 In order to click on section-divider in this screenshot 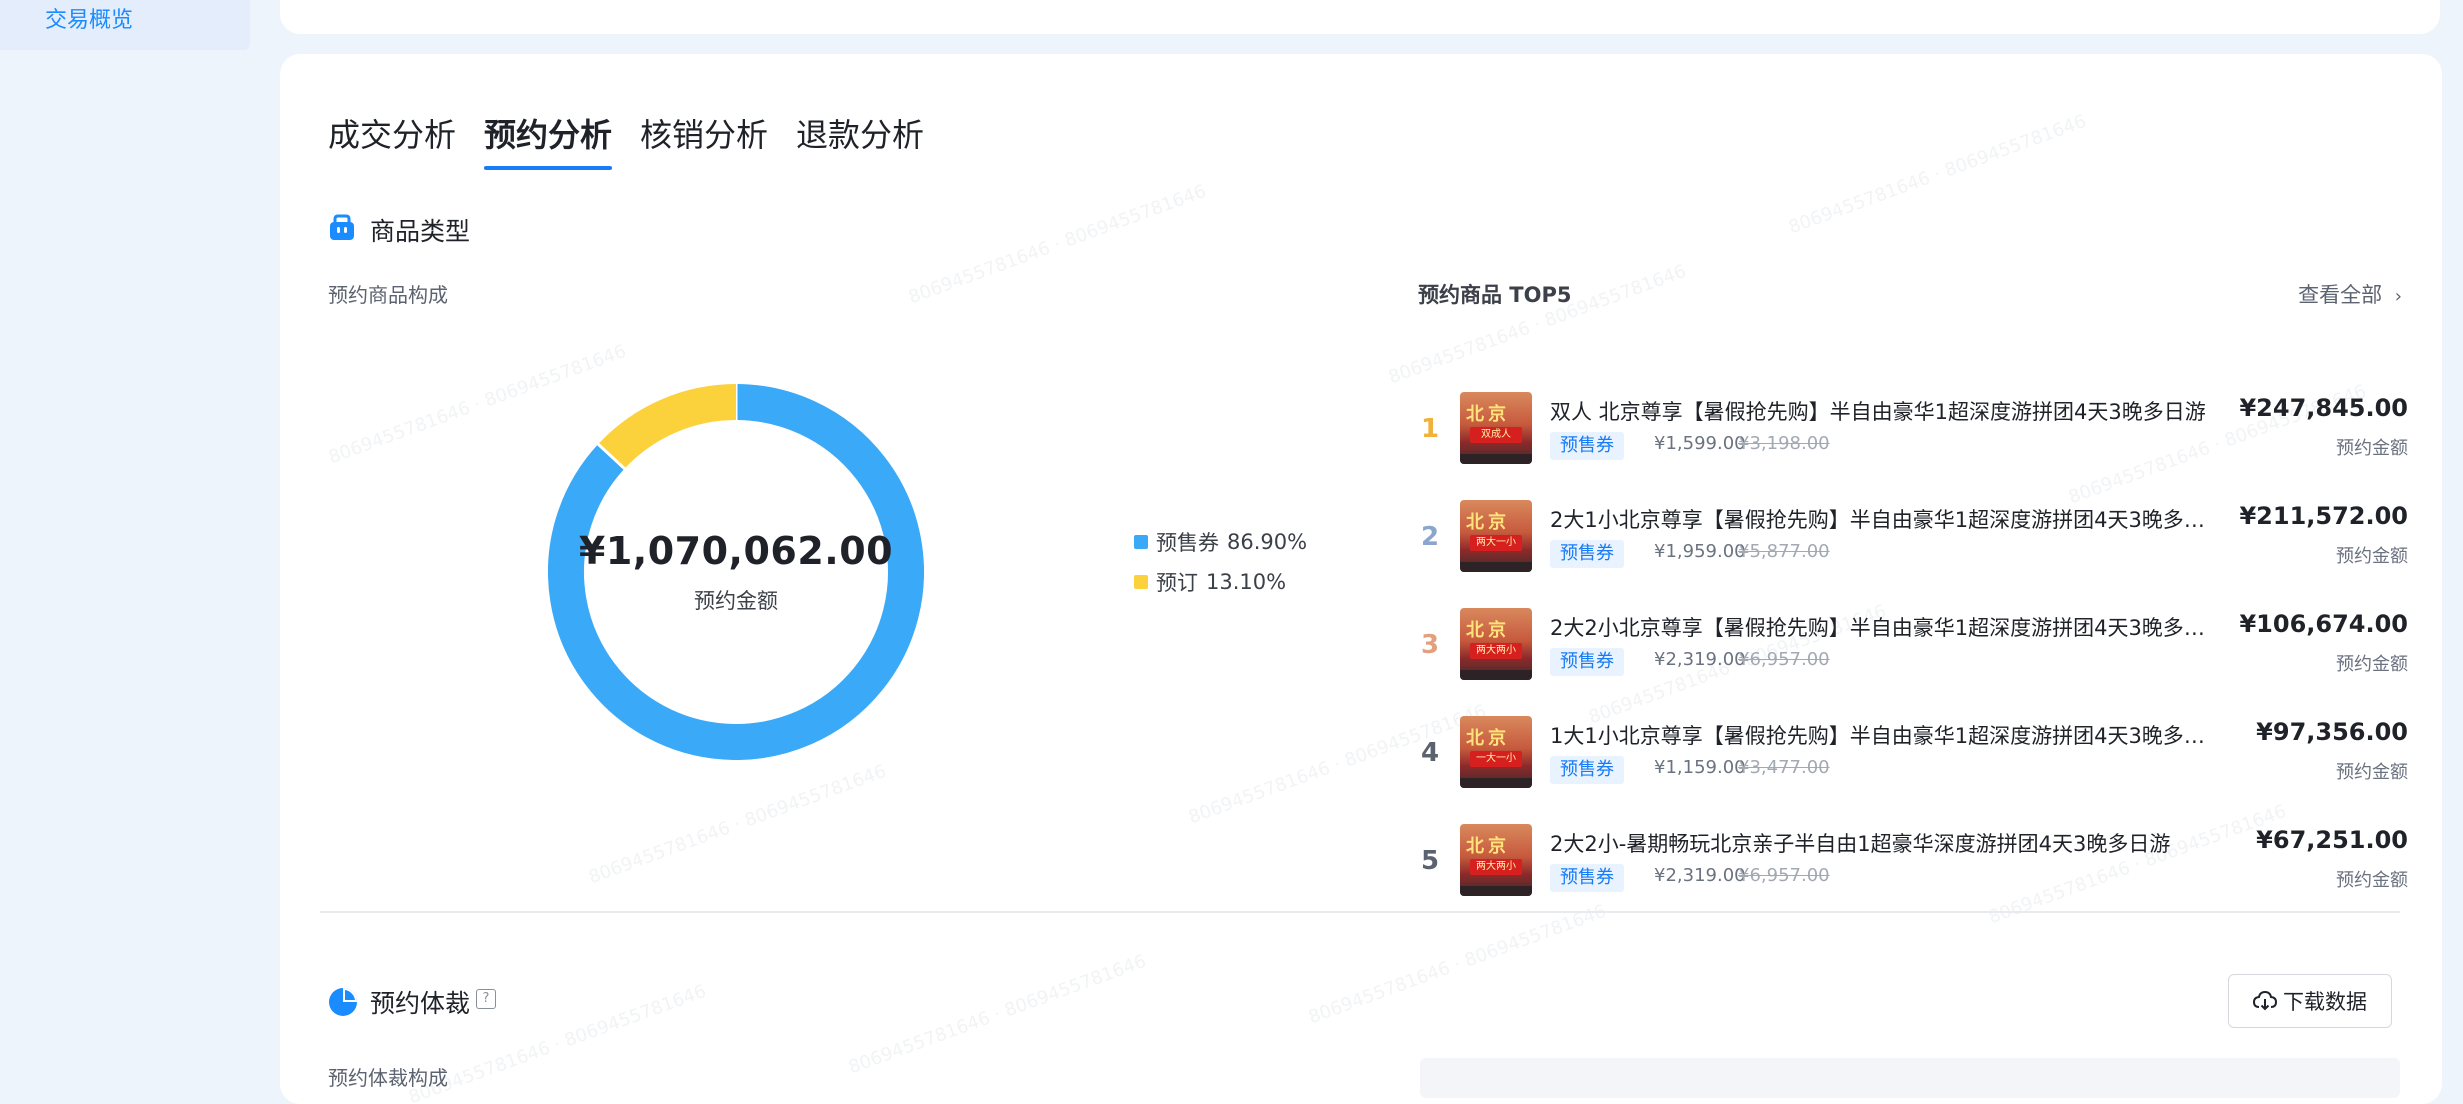, I will do `click(1360, 912)`.